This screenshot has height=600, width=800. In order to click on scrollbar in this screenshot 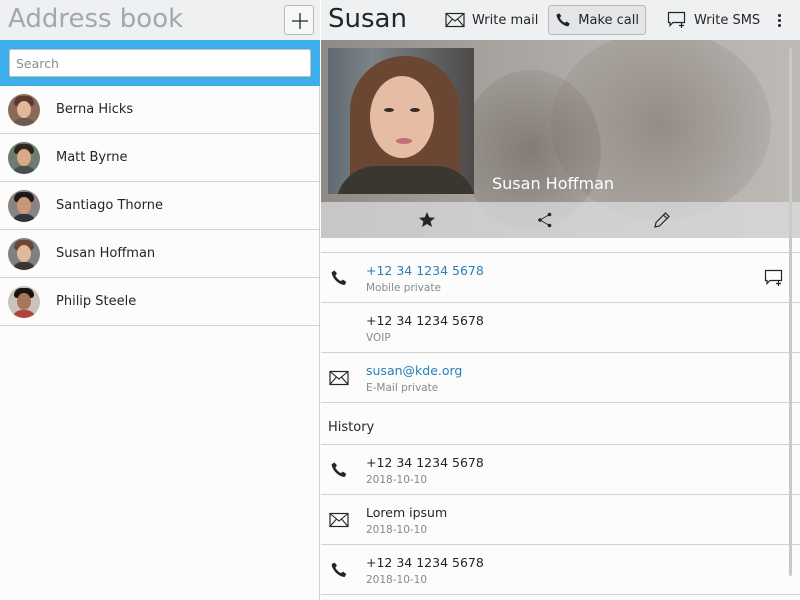, I will do `click(790, 312)`.